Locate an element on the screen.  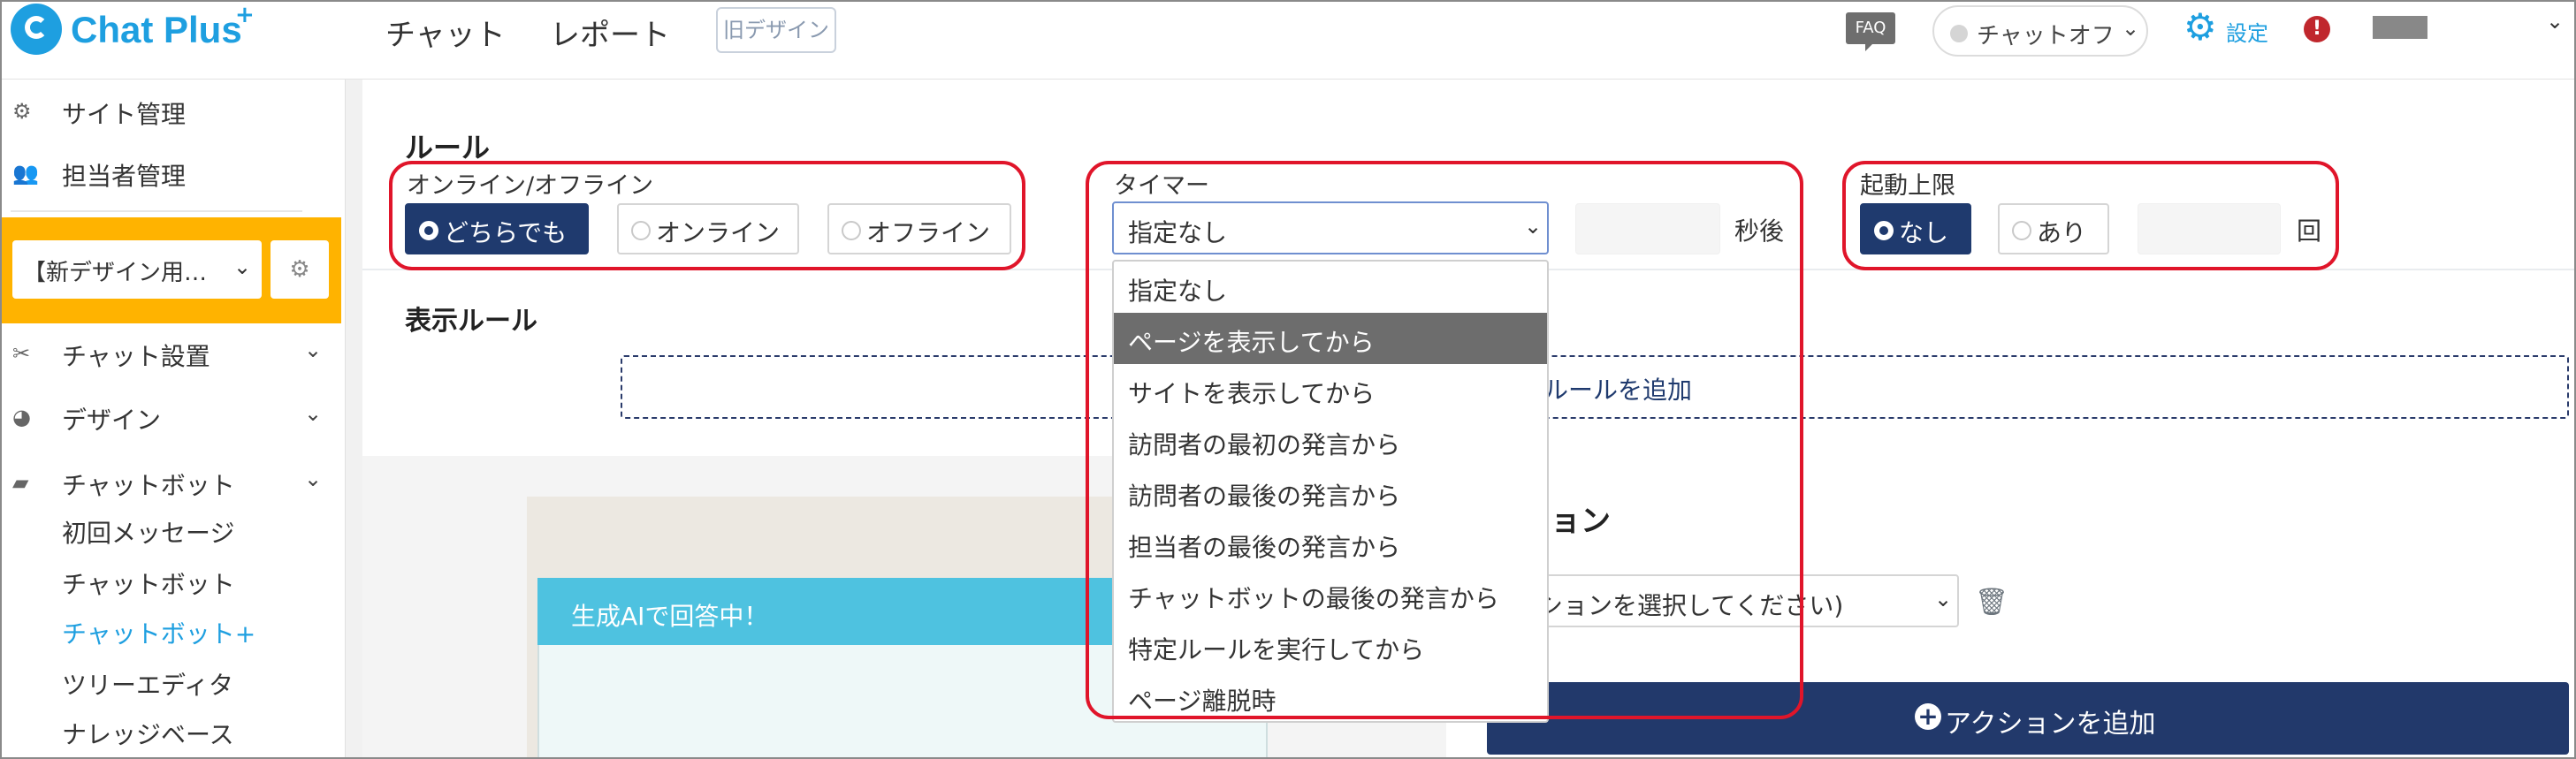
sidebar-scrollbar is located at coordinates (353, 419).